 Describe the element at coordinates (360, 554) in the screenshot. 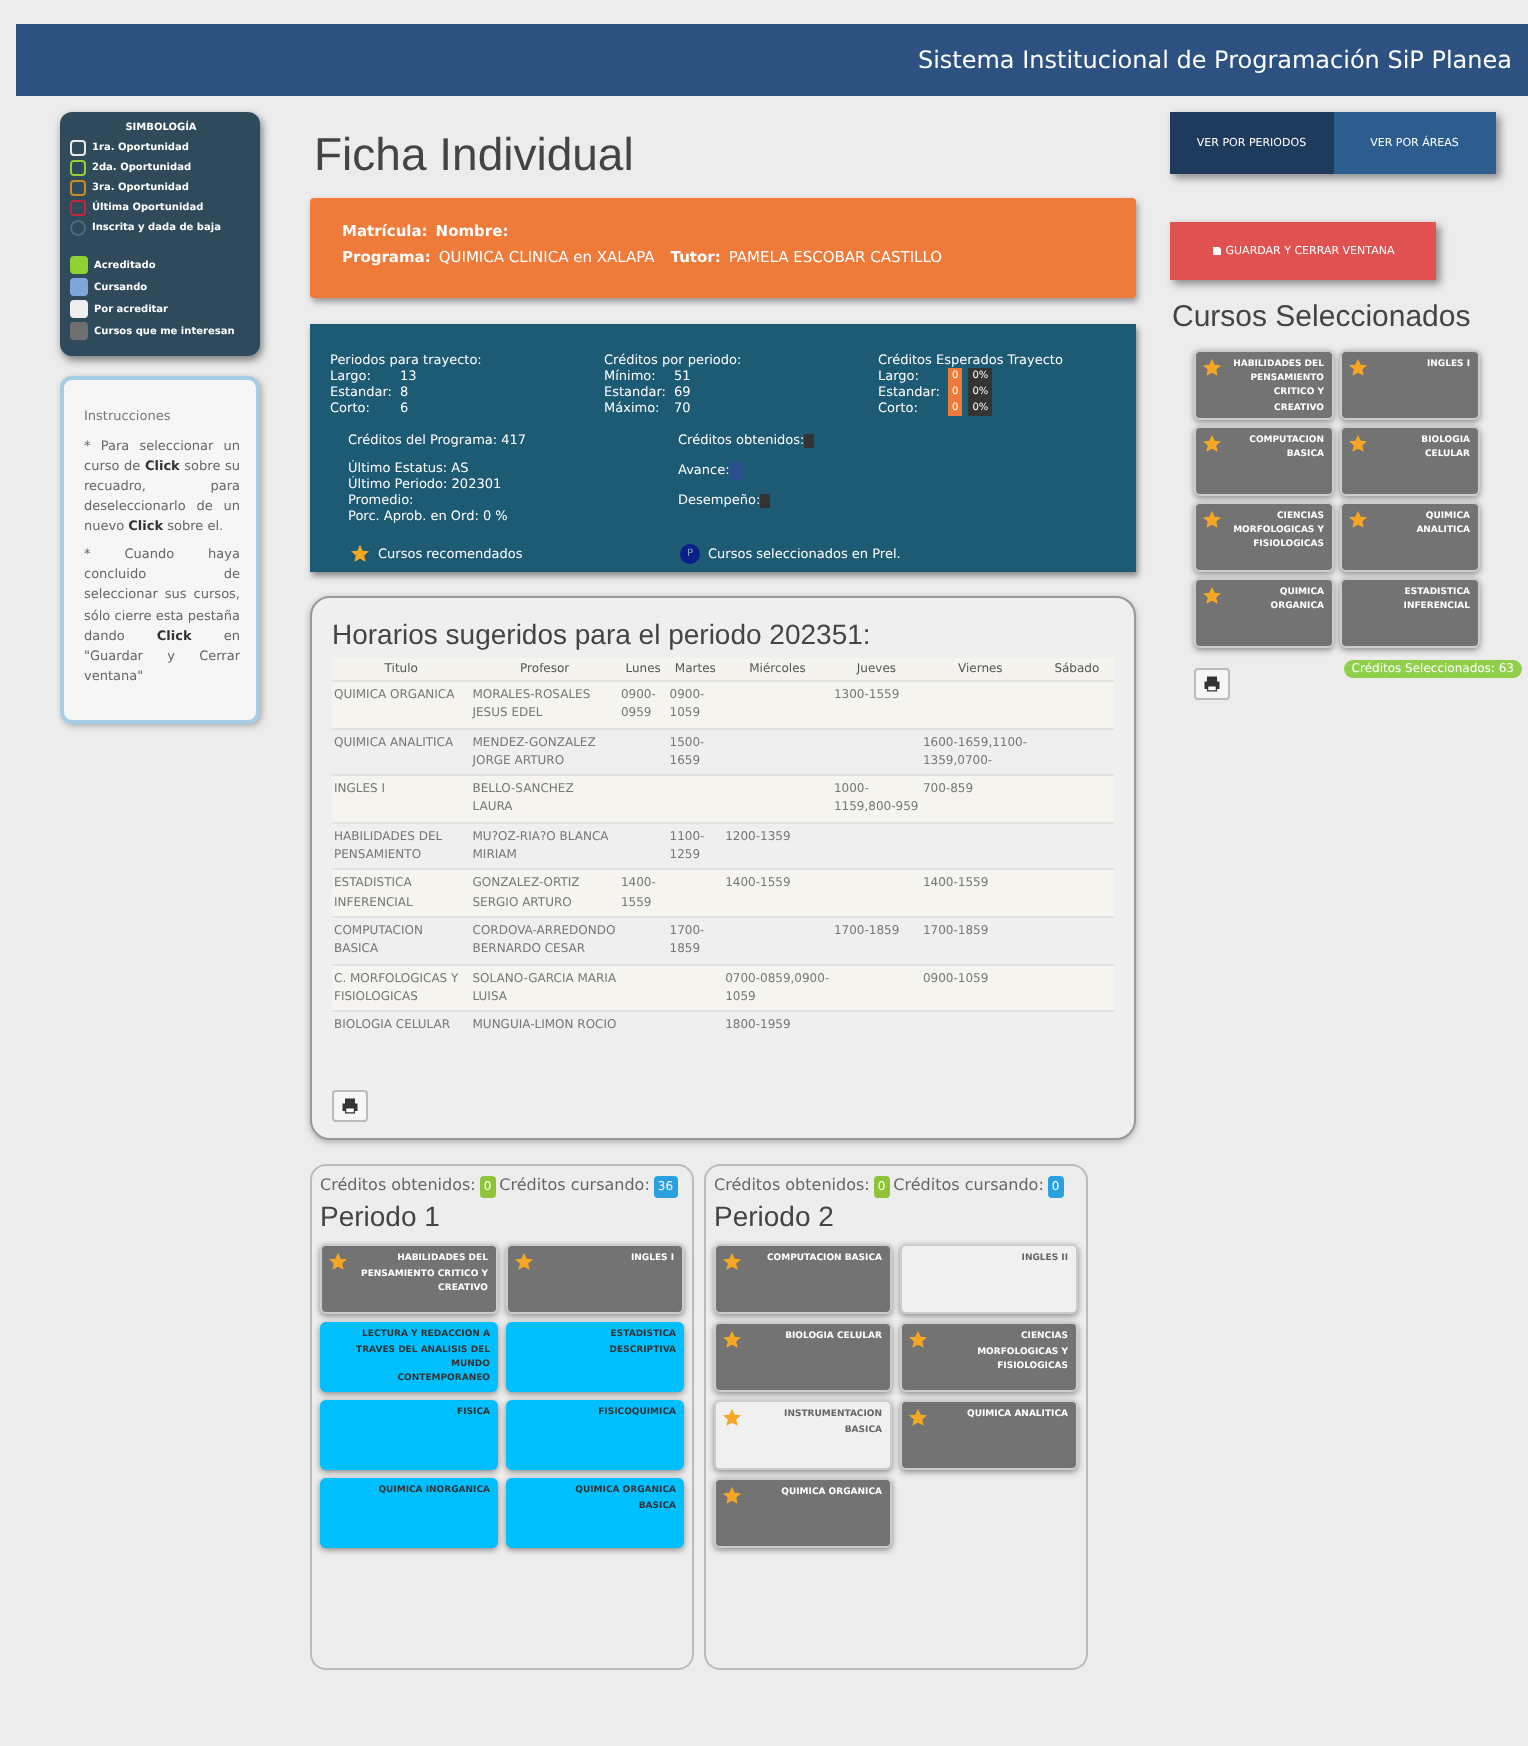

I see `star-icon` at that location.